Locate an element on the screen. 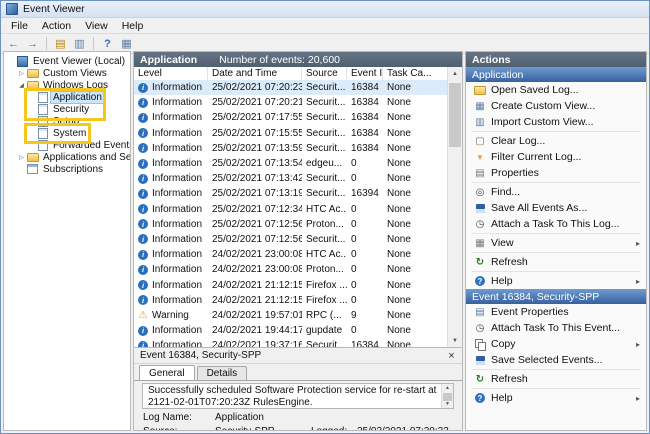 The image size is (650, 434). cell-event-id: 16384 is located at coordinates (365, 88).